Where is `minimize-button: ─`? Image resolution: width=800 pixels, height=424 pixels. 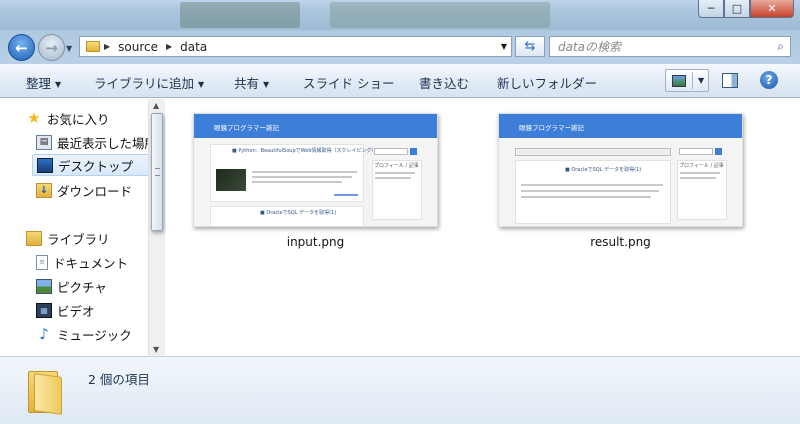
minimize-button: ─ is located at coordinates (711, 9).